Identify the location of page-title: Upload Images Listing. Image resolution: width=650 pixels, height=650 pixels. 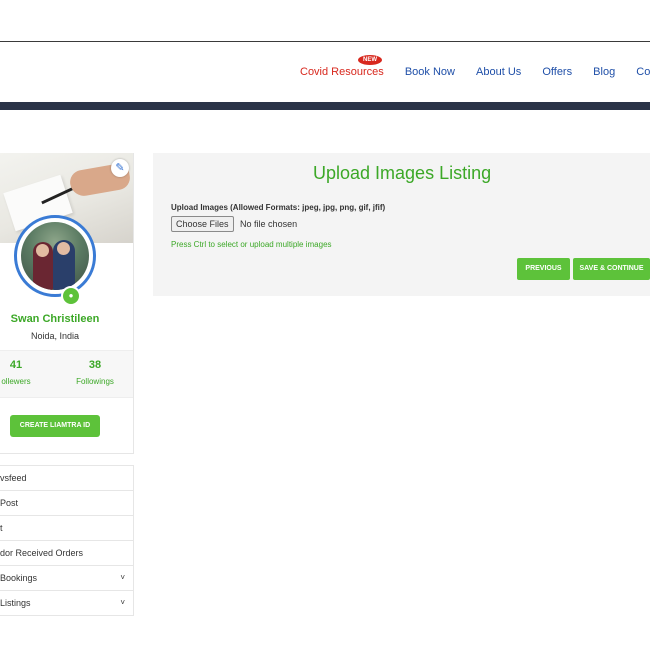
(402, 173).